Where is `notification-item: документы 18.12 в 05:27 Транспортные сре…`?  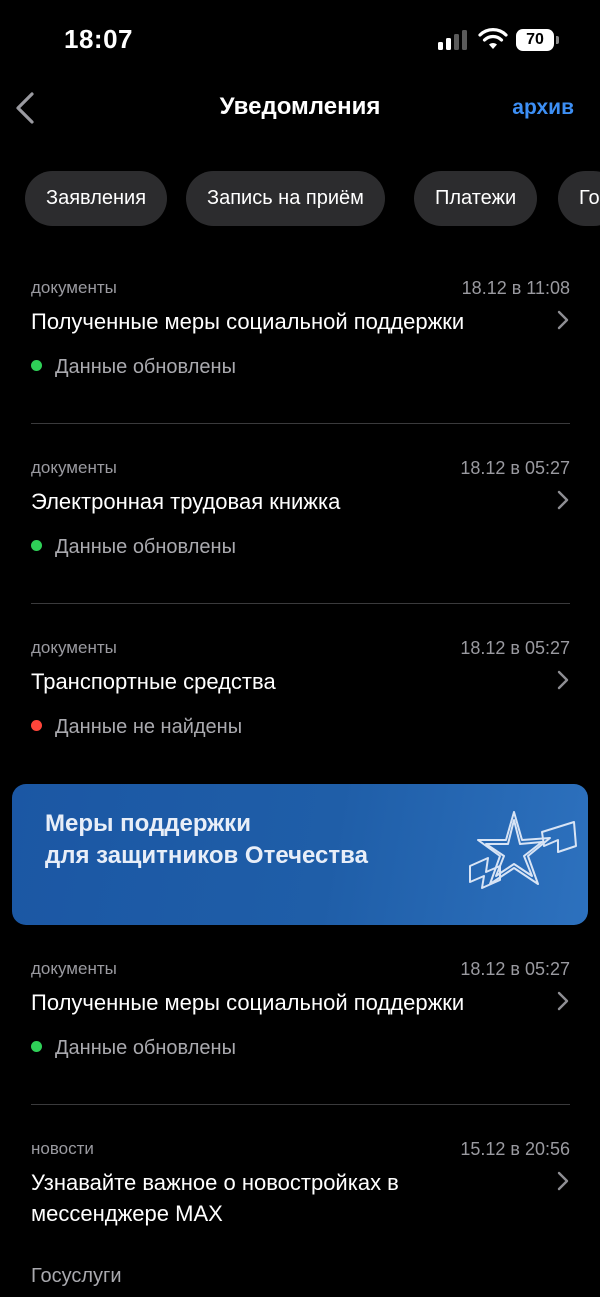 notification-item: документы 18.12 в 05:27 Транспортные сре… is located at coordinates (300, 698).